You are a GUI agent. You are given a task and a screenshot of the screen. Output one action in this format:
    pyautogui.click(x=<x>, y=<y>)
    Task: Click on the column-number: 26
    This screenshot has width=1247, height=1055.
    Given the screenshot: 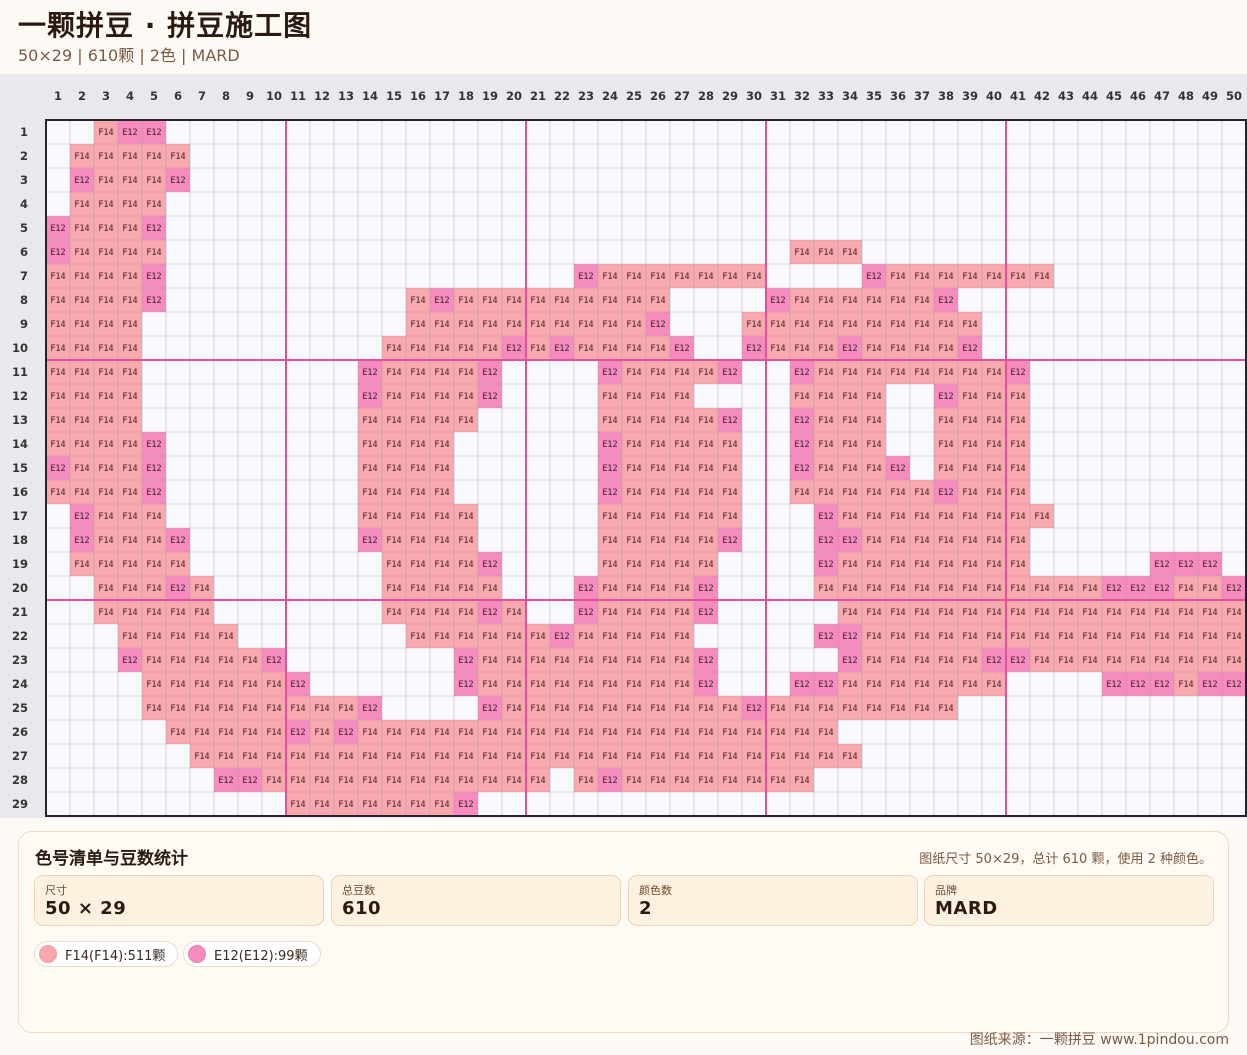 What is the action you would take?
    pyautogui.click(x=658, y=96)
    